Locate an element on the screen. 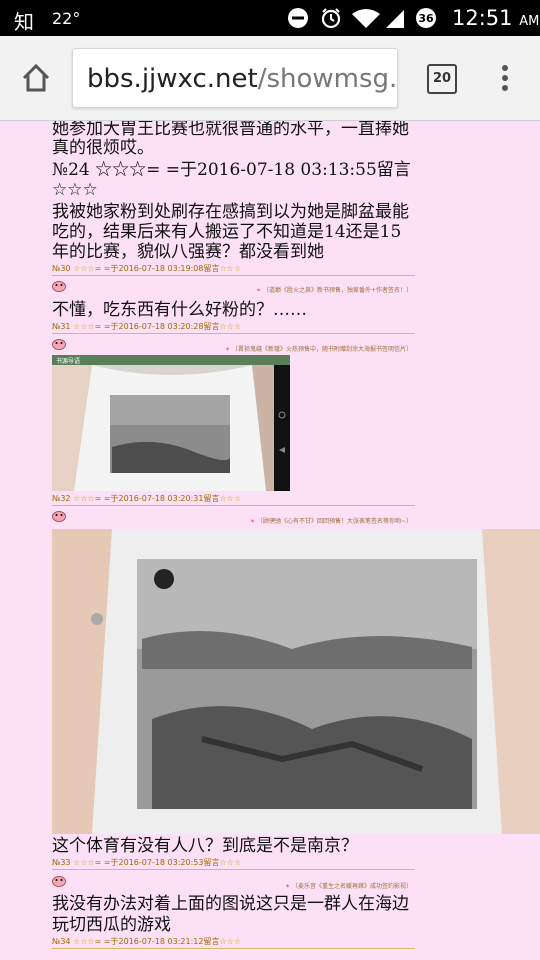 The height and width of the screenshot is (960, 540). post-text: 玩切西瓜的游戏 is located at coordinates (111, 925).